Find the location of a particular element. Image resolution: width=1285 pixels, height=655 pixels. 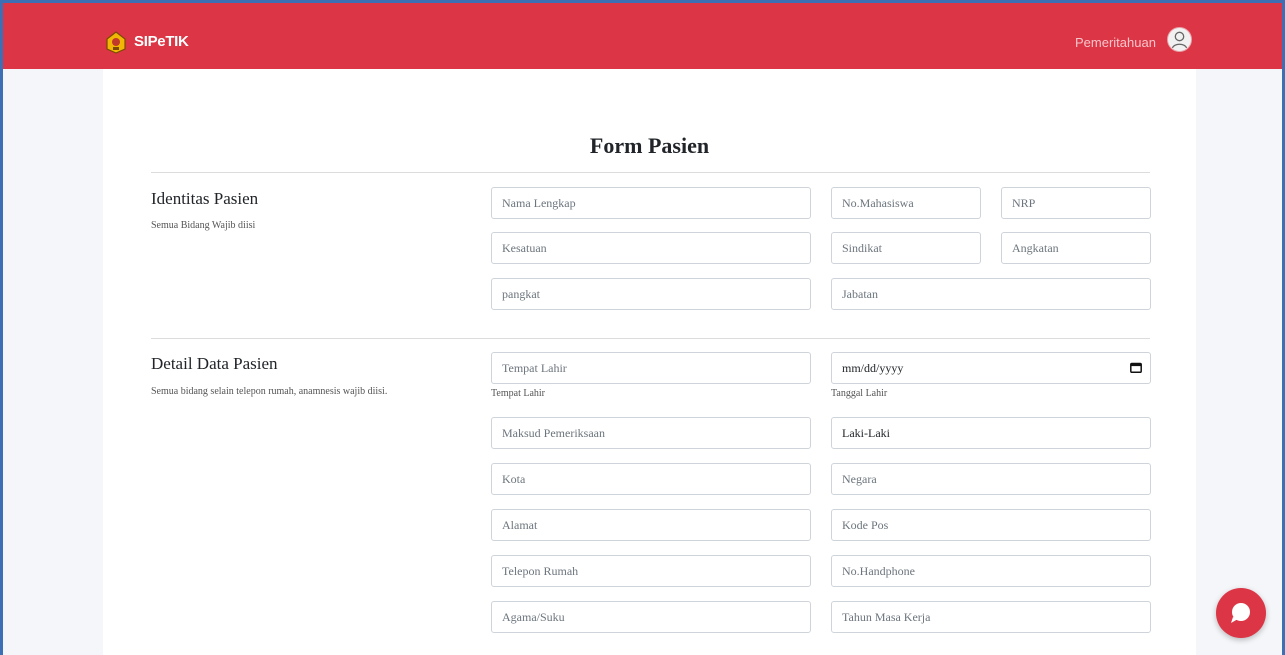

chat-button is located at coordinates (1241, 613).